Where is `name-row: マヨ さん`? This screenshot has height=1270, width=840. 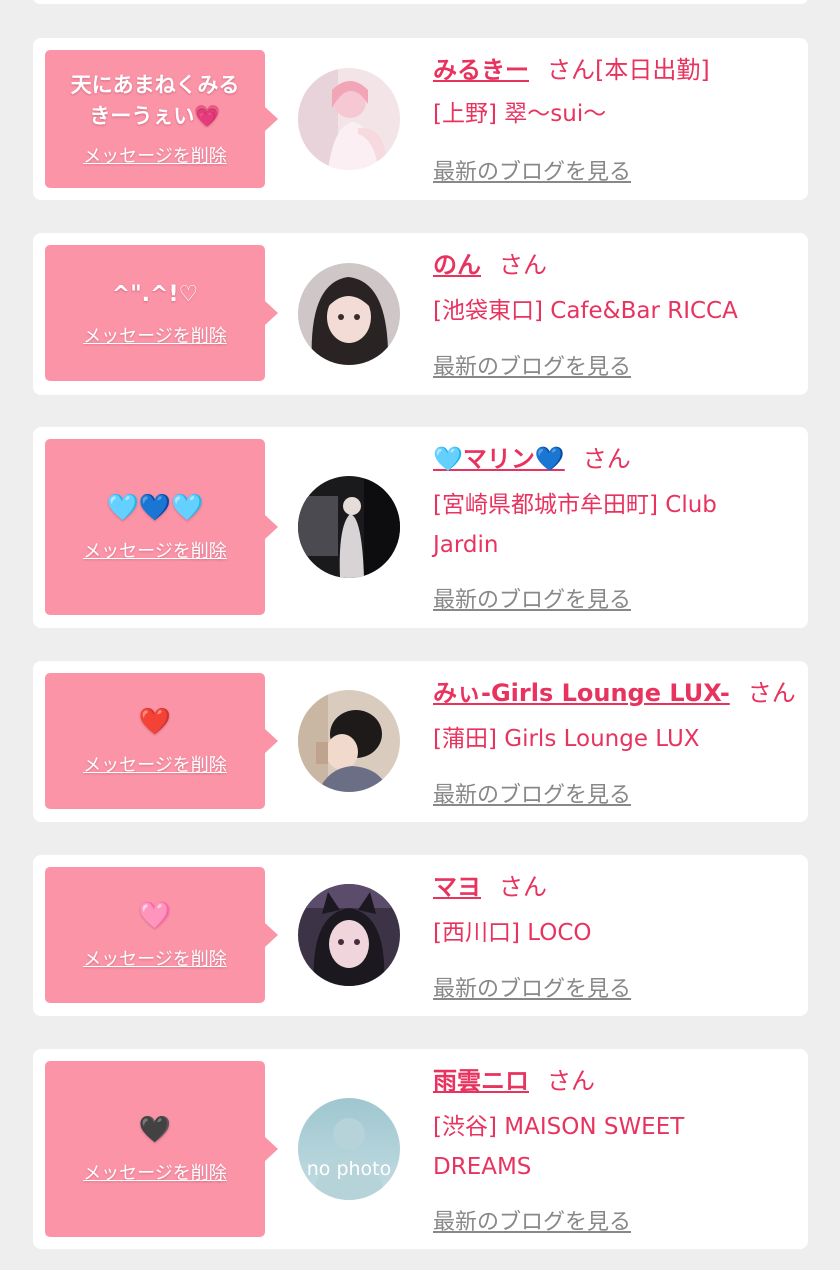 name-row: マヨ さん is located at coordinates (613, 887).